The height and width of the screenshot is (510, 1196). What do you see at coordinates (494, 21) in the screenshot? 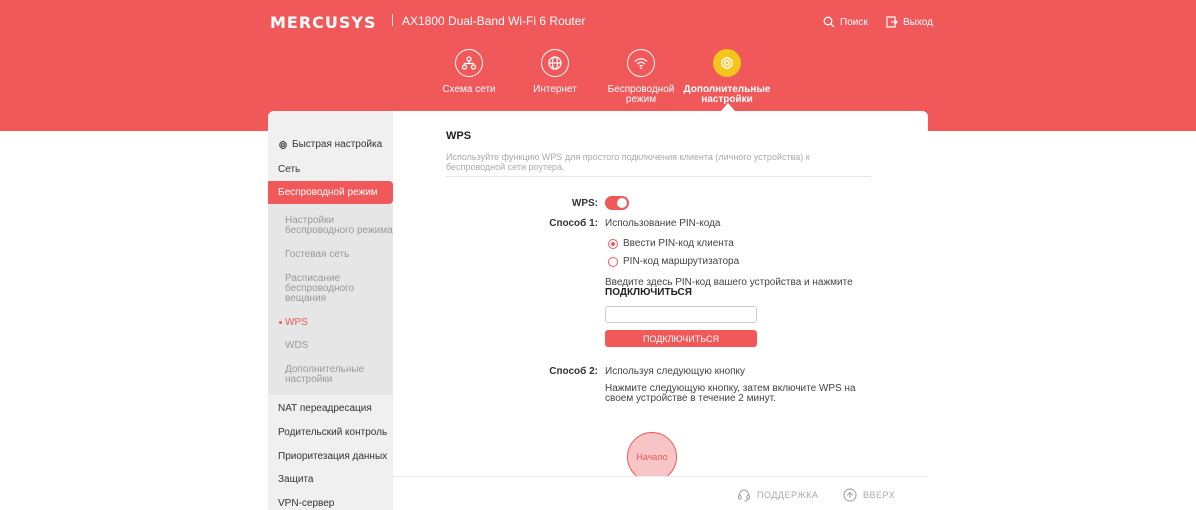
I see `model-name: AX1800 Dual-Band Wi-Fi 6 Router` at bounding box center [494, 21].